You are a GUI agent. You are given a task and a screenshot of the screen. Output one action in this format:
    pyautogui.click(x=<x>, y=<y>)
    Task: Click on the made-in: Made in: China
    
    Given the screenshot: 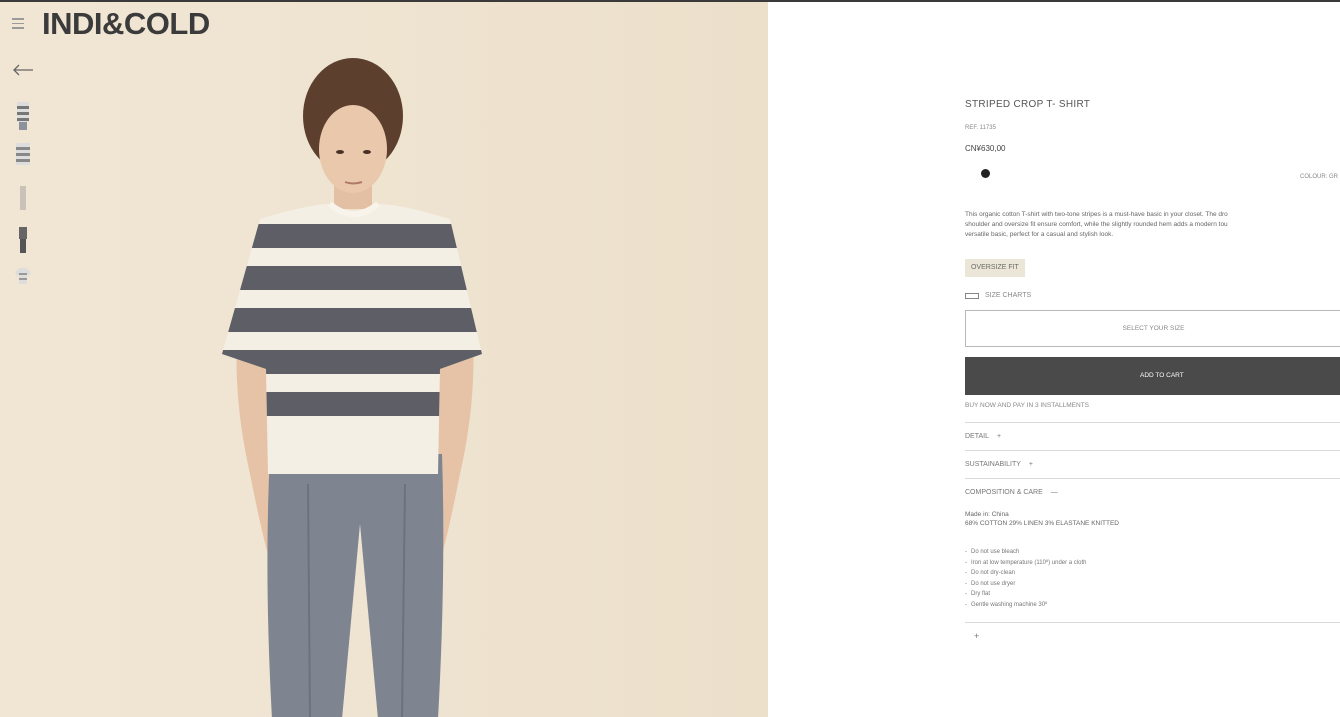 What is the action you would take?
    pyautogui.click(x=987, y=514)
    